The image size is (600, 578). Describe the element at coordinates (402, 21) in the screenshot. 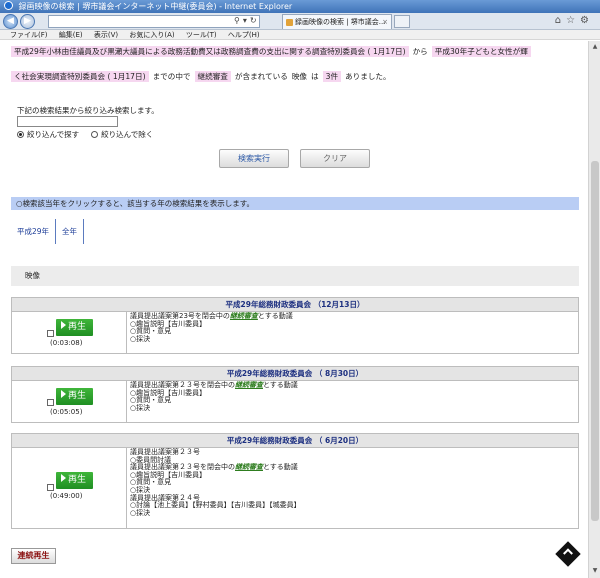

I see `new-tab-button` at that location.